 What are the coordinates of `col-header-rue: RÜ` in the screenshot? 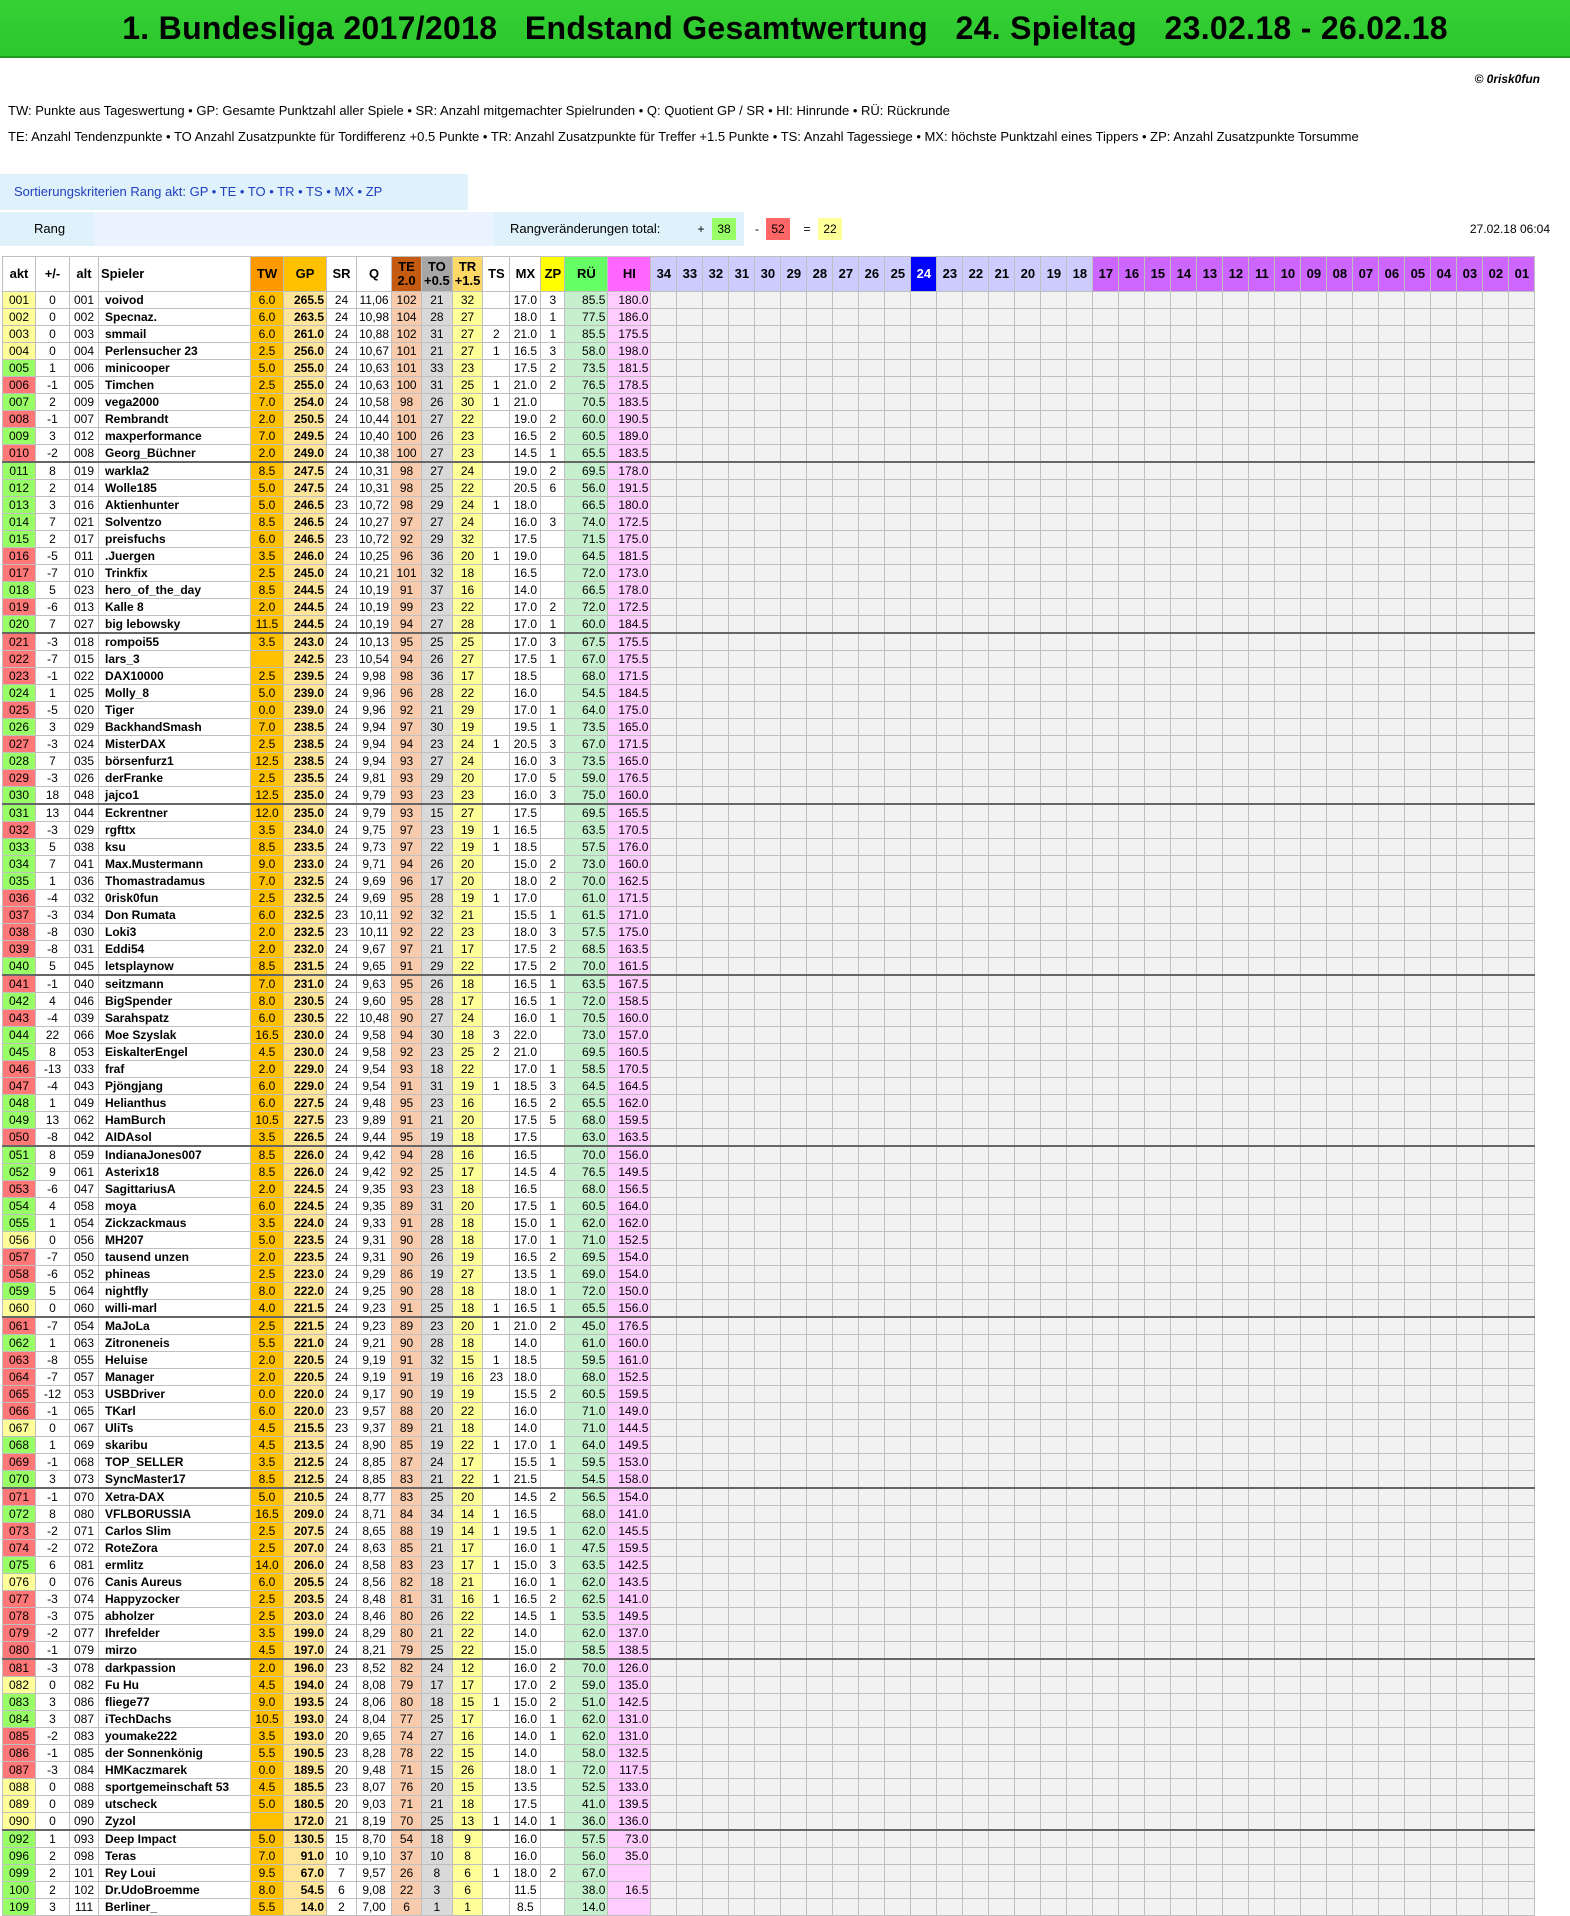 It's located at (586, 274).